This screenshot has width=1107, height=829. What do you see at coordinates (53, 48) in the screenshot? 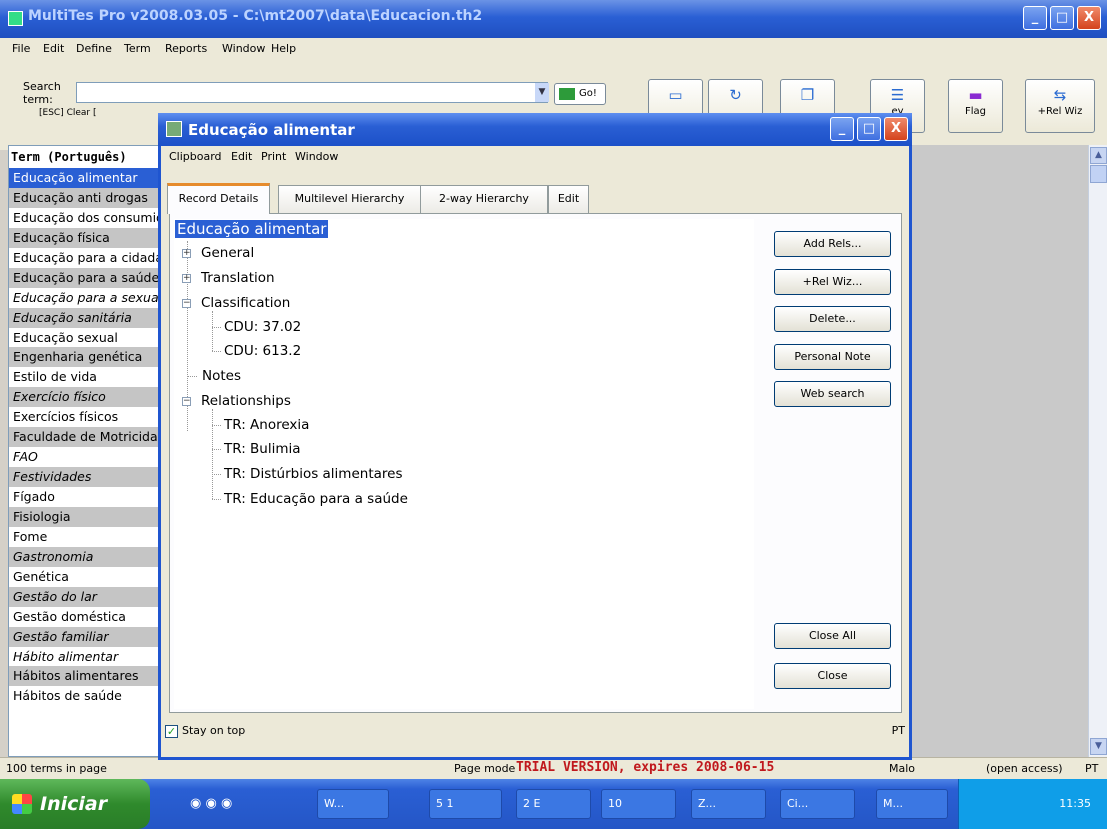
I see `menu-edit: Edit` at bounding box center [53, 48].